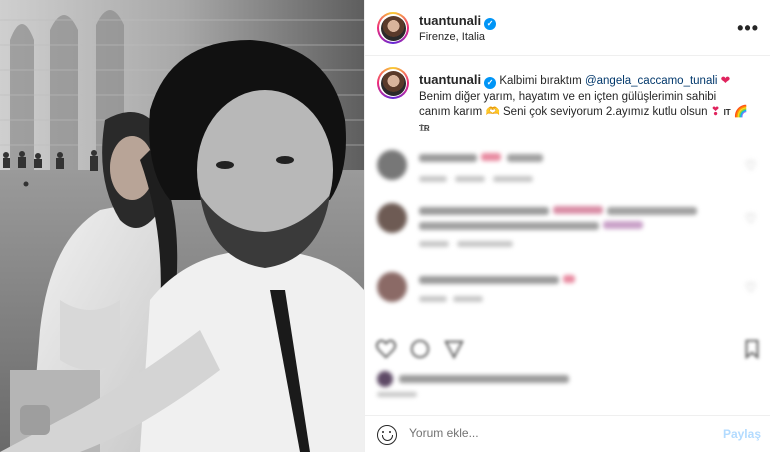  What do you see at coordinates (540, 81) in the screenshot?
I see `caption-line-1: Kalbimi bıraktım` at bounding box center [540, 81].